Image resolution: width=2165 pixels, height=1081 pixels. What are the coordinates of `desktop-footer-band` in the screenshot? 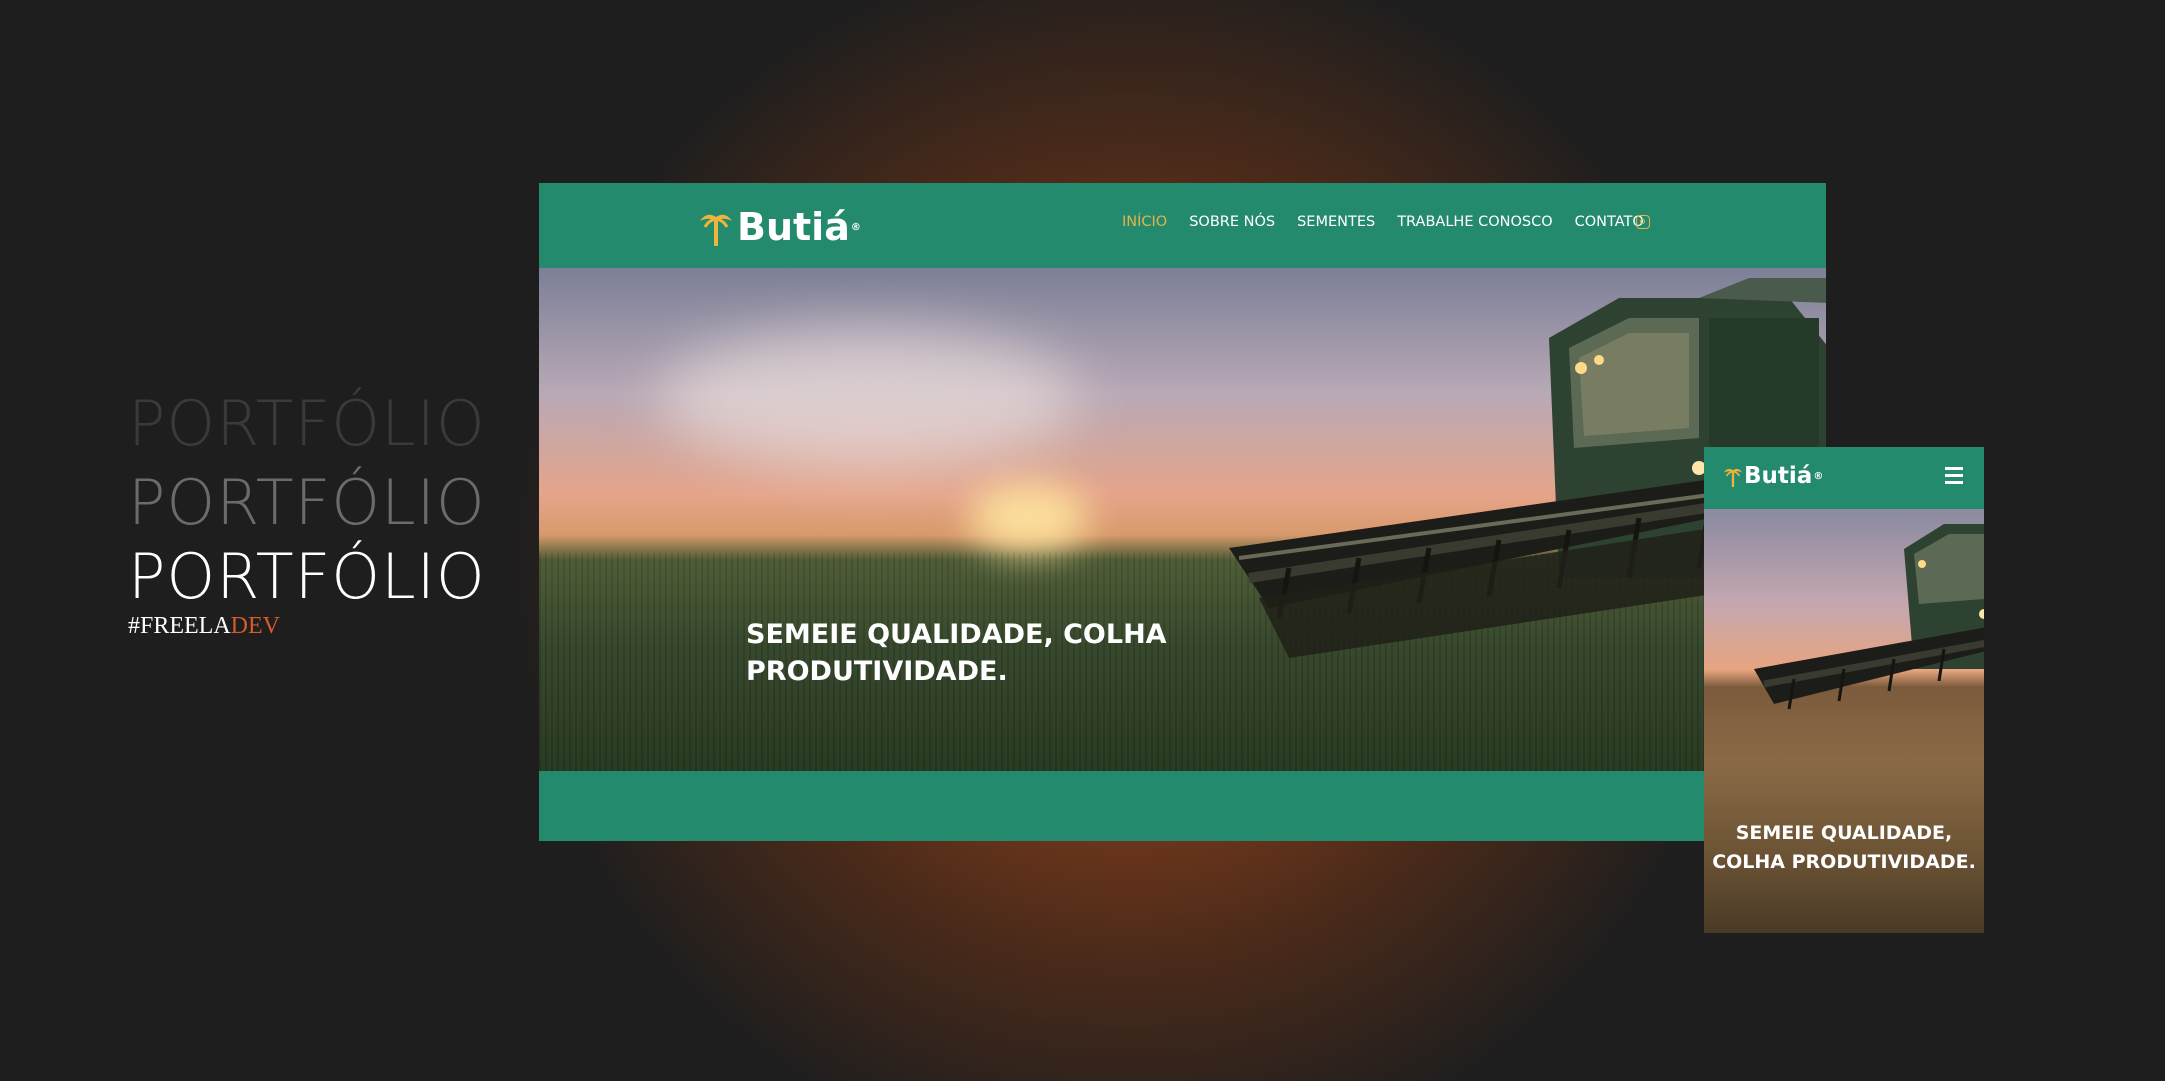 It's located at (1182, 806).